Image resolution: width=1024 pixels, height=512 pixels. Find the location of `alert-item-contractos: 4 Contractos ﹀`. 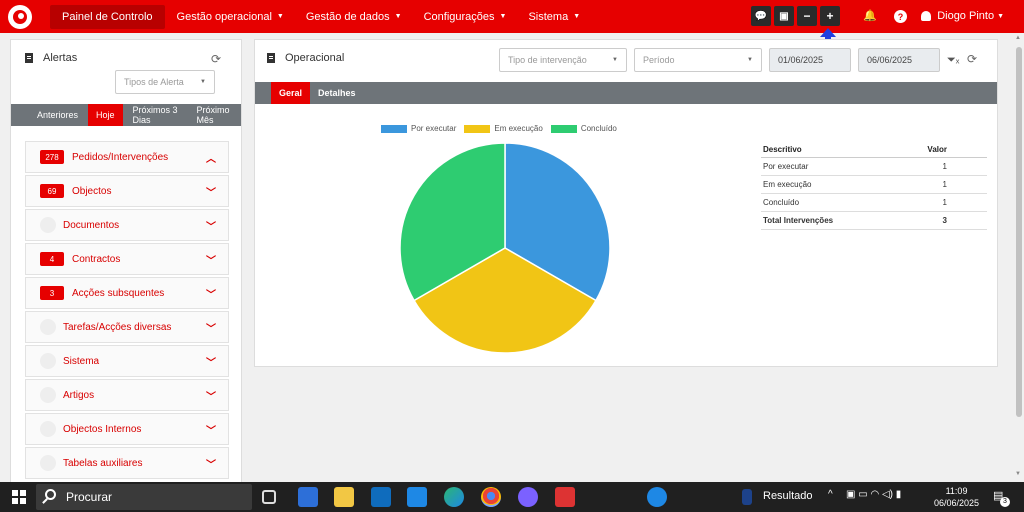

alert-item-contractos: 4 Contractos ﹀ is located at coordinates (127, 259).